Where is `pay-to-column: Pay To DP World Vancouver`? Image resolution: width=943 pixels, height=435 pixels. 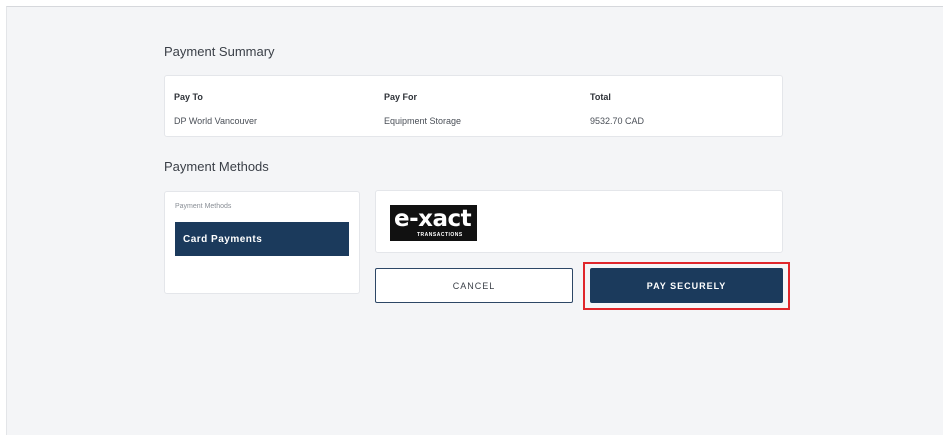 pay-to-column: Pay To DP World Vancouver is located at coordinates (215, 109).